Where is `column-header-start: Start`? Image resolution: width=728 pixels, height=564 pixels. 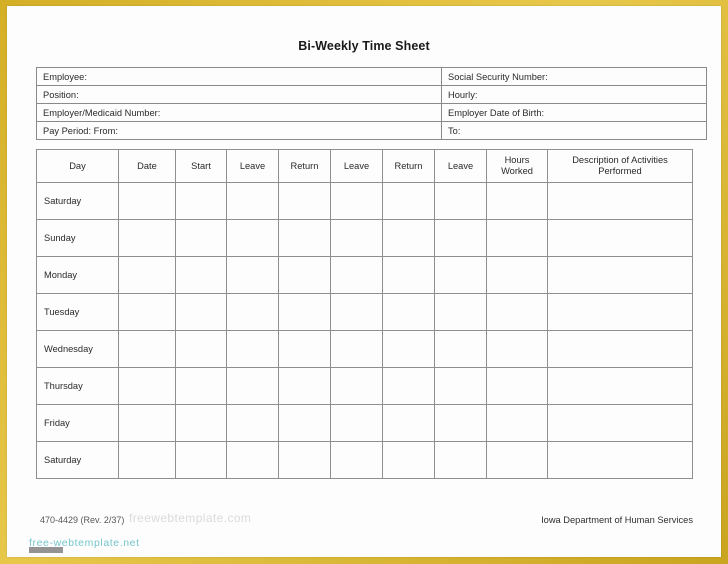 column-header-start: Start is located at coordinates (201, 166).